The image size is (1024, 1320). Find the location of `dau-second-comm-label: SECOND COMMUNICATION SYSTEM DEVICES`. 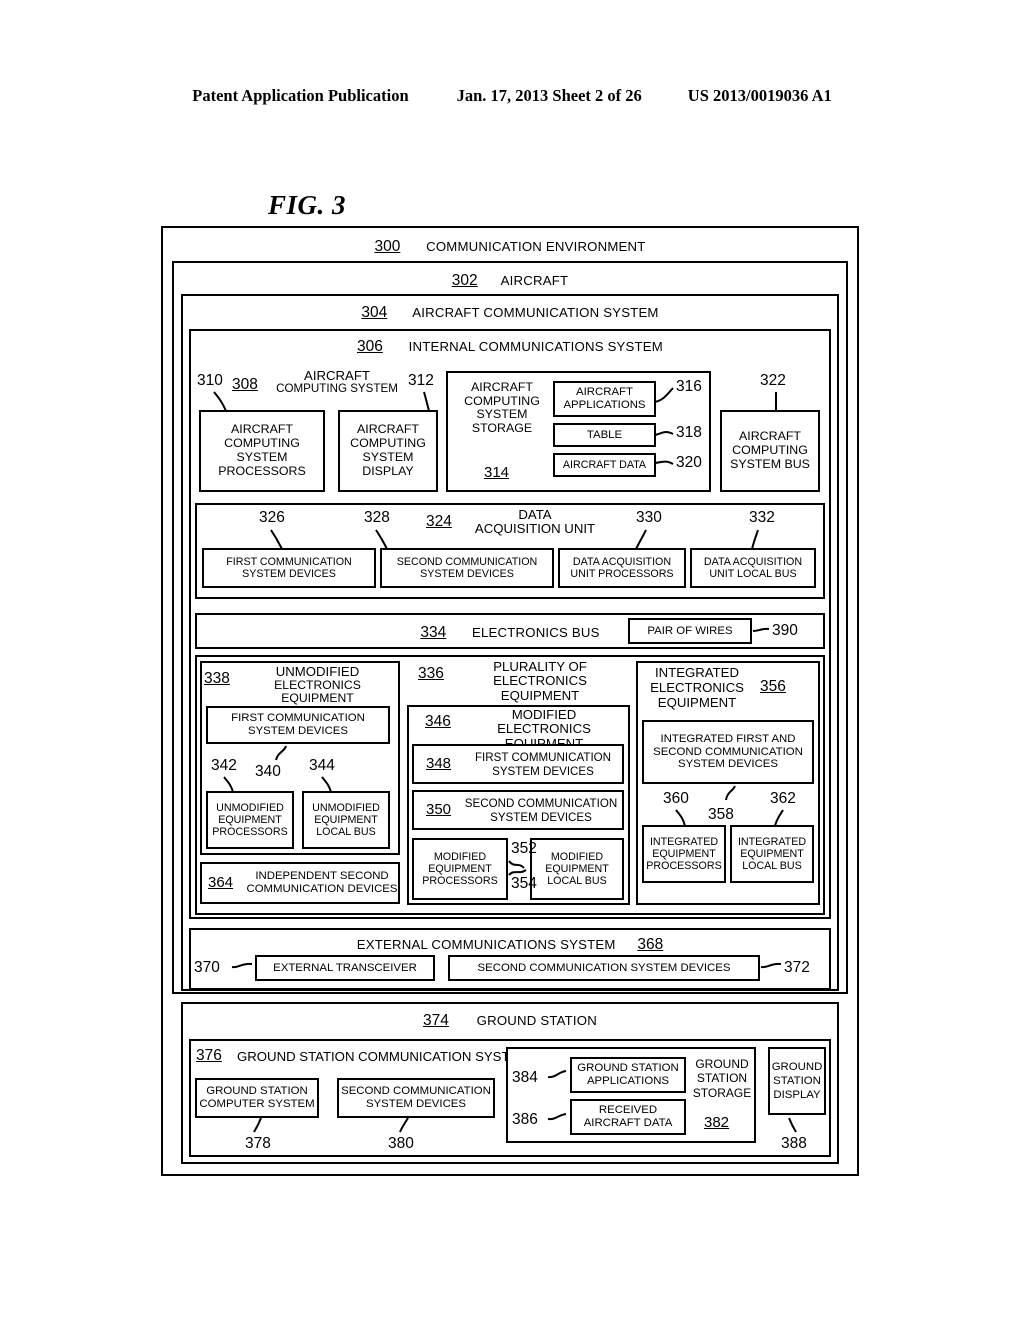

dau-second-comm-label: SECOND COMMUNICATION SYSTEM DEVICES is located at coordinates (467, 568).